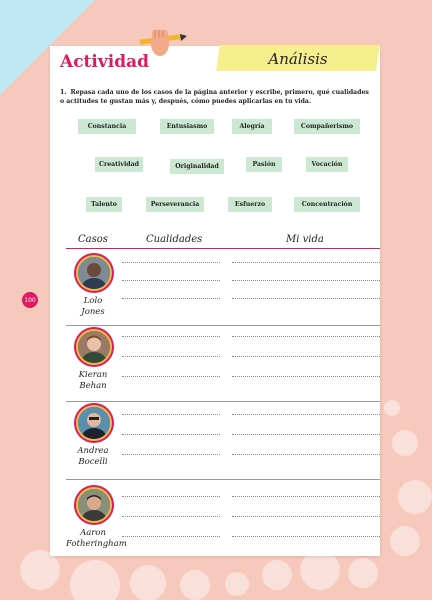 Image resolution: width=432 pixels, height=600 pixels. What do you see at coordinates (93, 301) in the screenshot?
I see `case-name-line1: Lolo` at bounding box center [93, 301].